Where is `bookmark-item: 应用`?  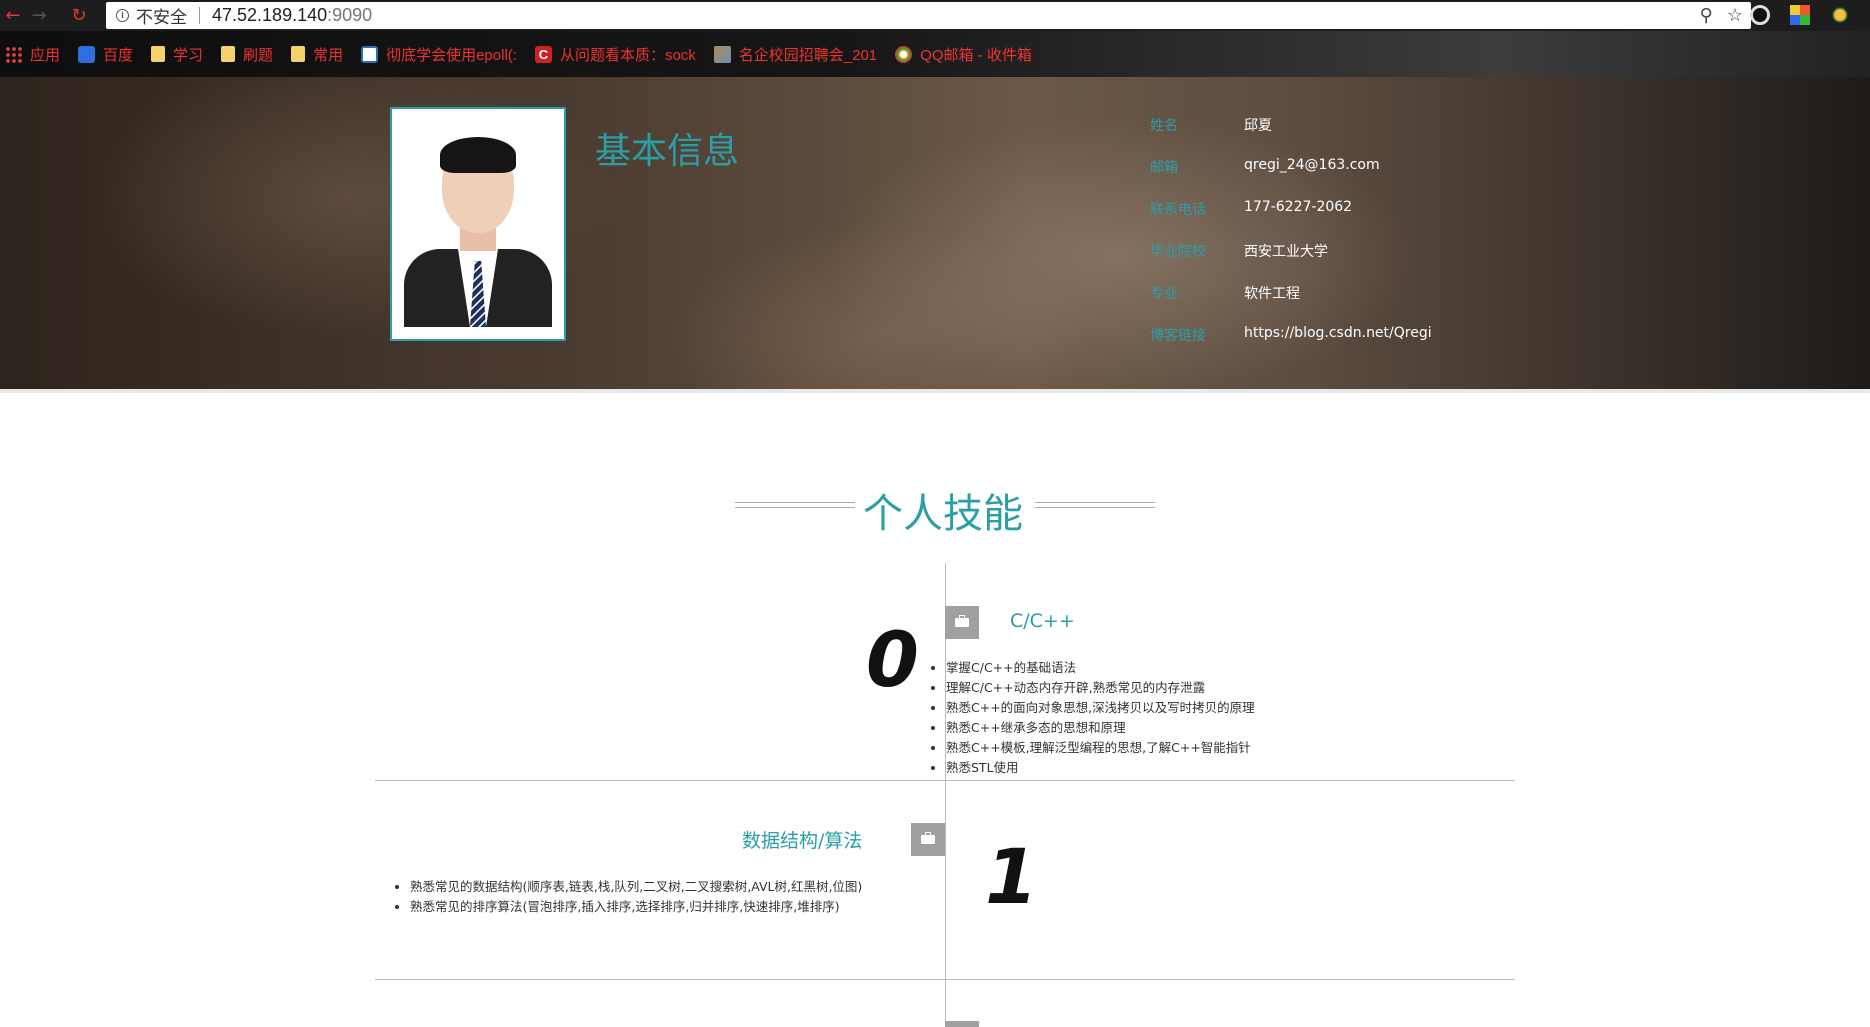
bookmark-item: 应用 is located at coordinates (32, 54).